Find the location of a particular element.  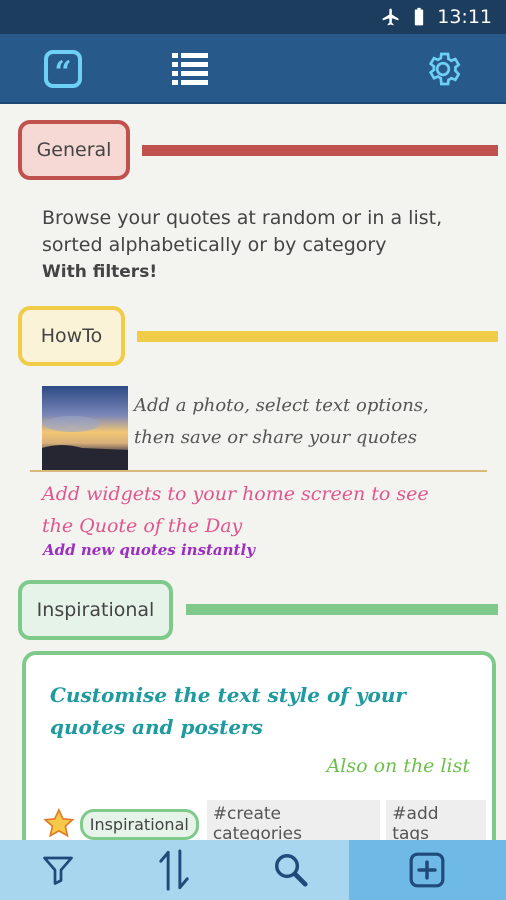

howto-divider is located at coordinates (258, 471).